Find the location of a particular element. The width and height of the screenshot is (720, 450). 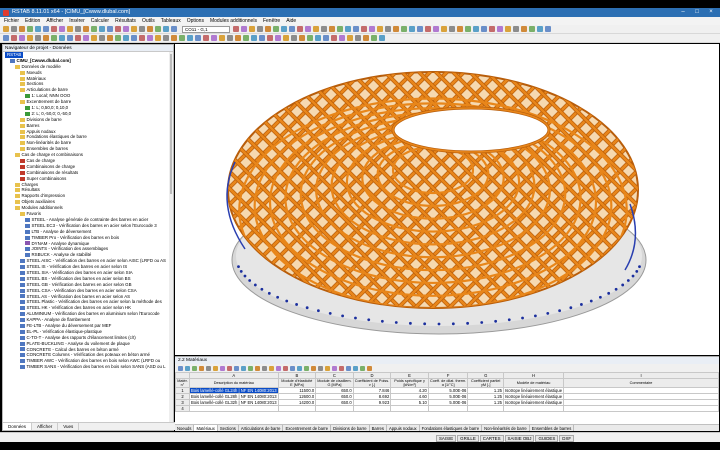

table-tab: Fondations élastiques de barre is located at coordinates (451, 428).